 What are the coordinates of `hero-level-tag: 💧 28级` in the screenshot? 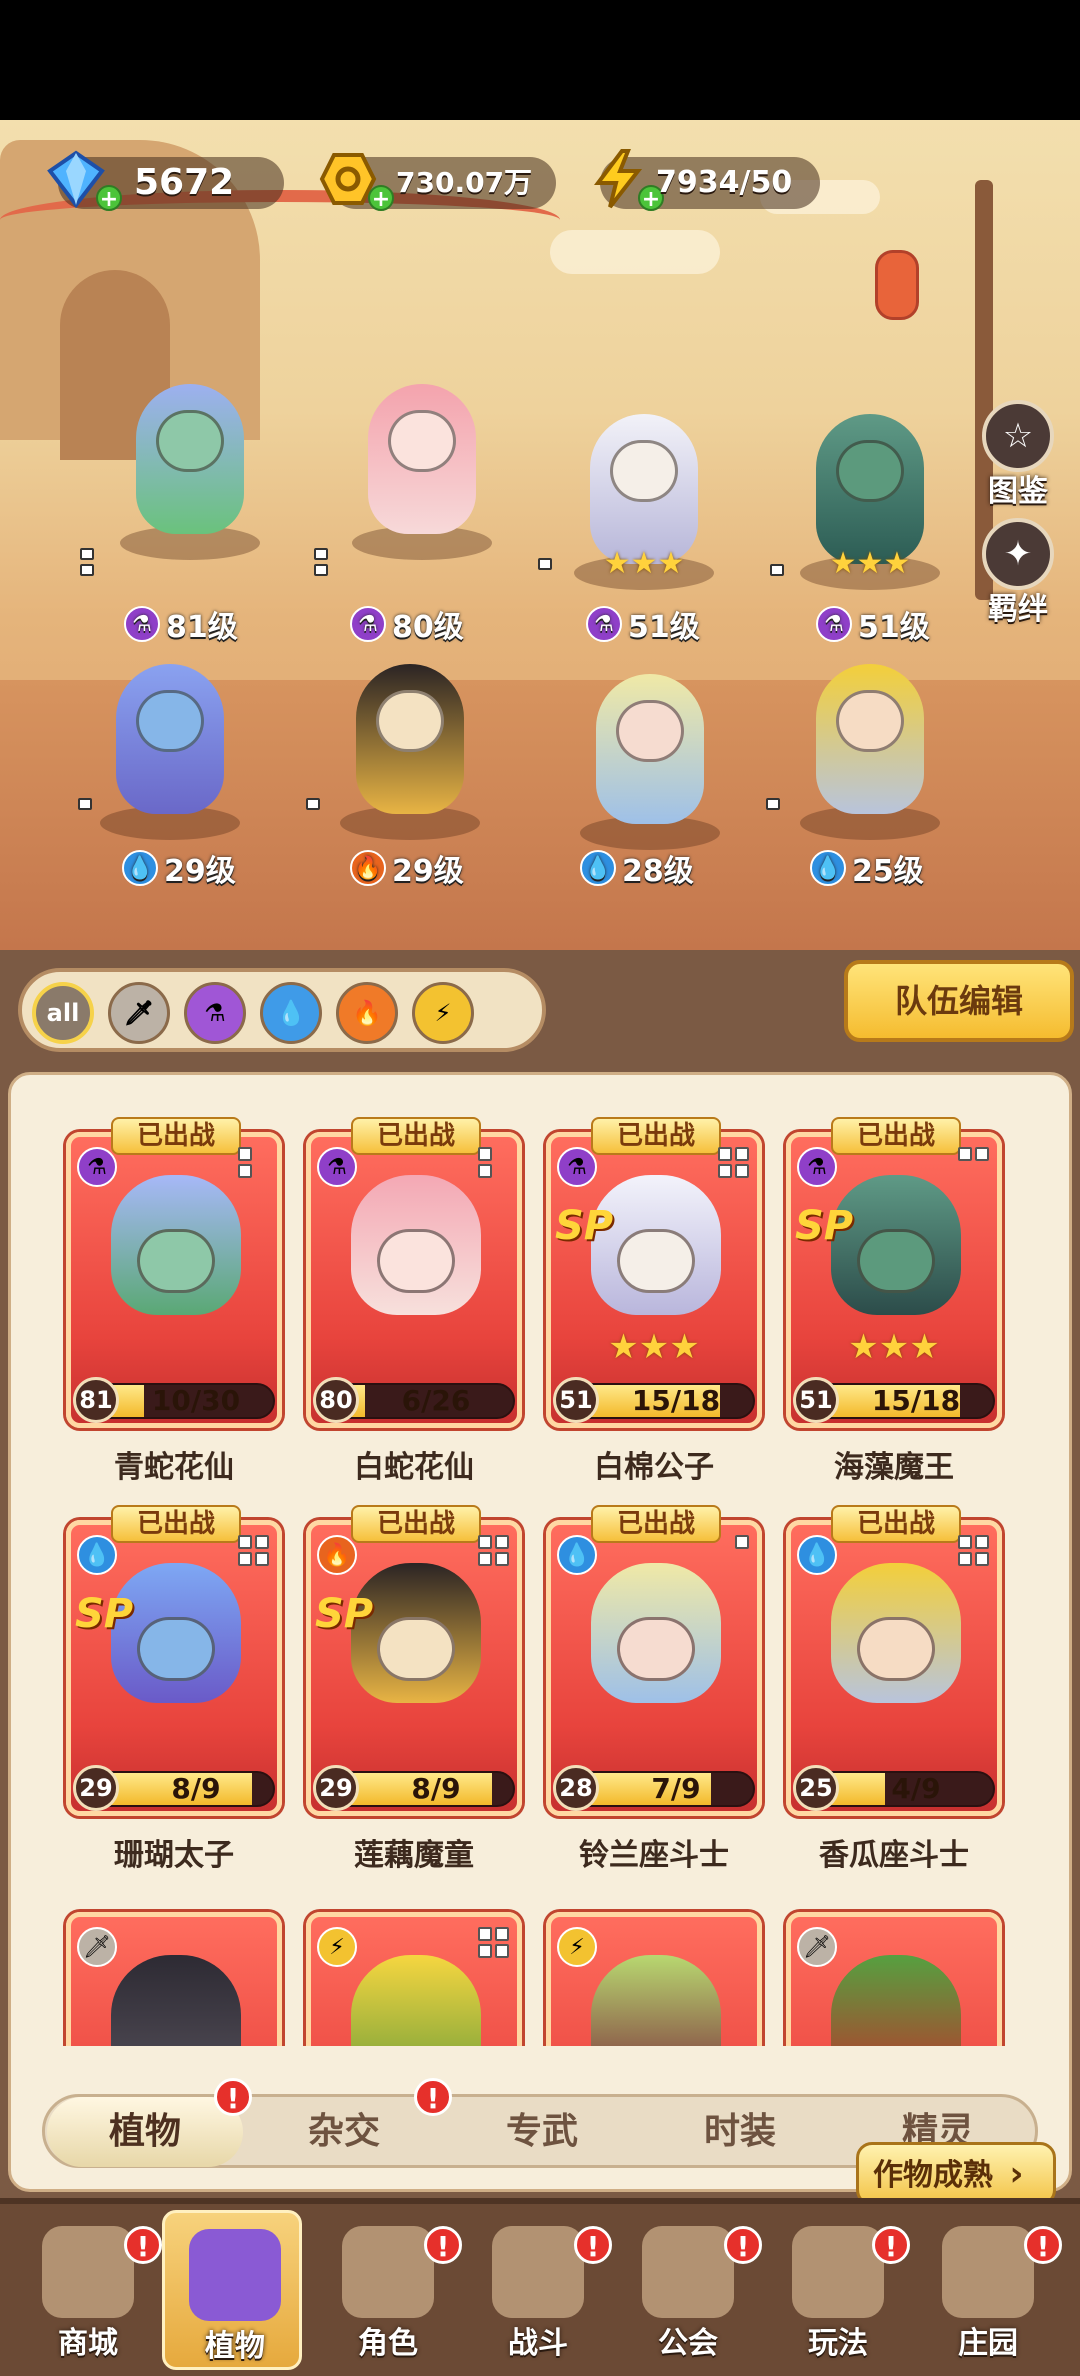 It's located at (637, 868).